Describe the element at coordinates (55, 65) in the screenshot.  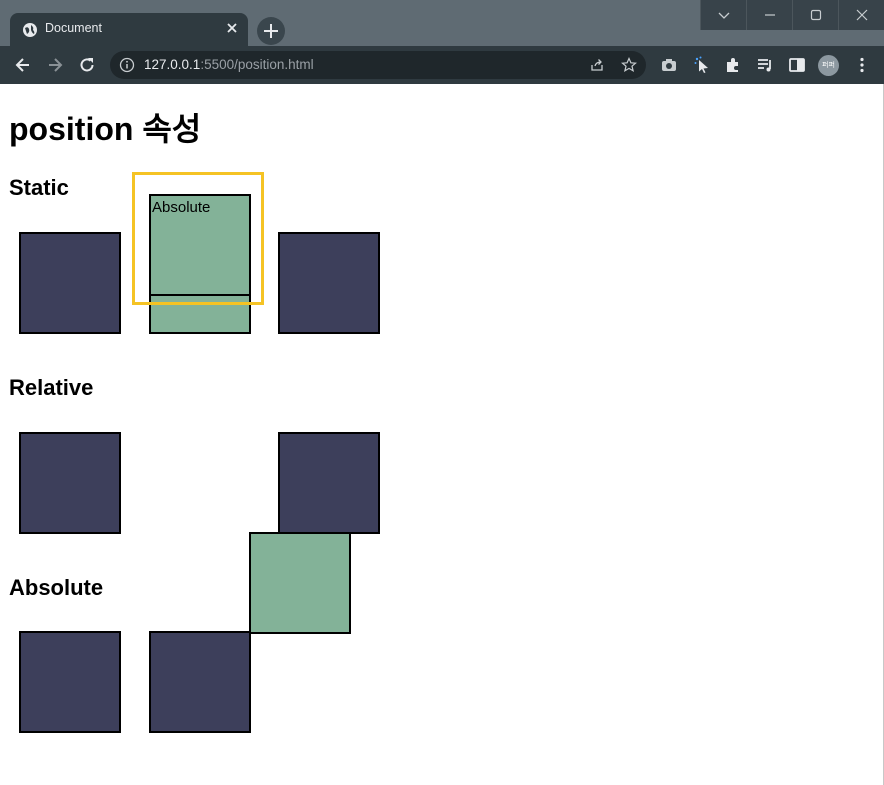
I see `arrow-right-icon` at that location.